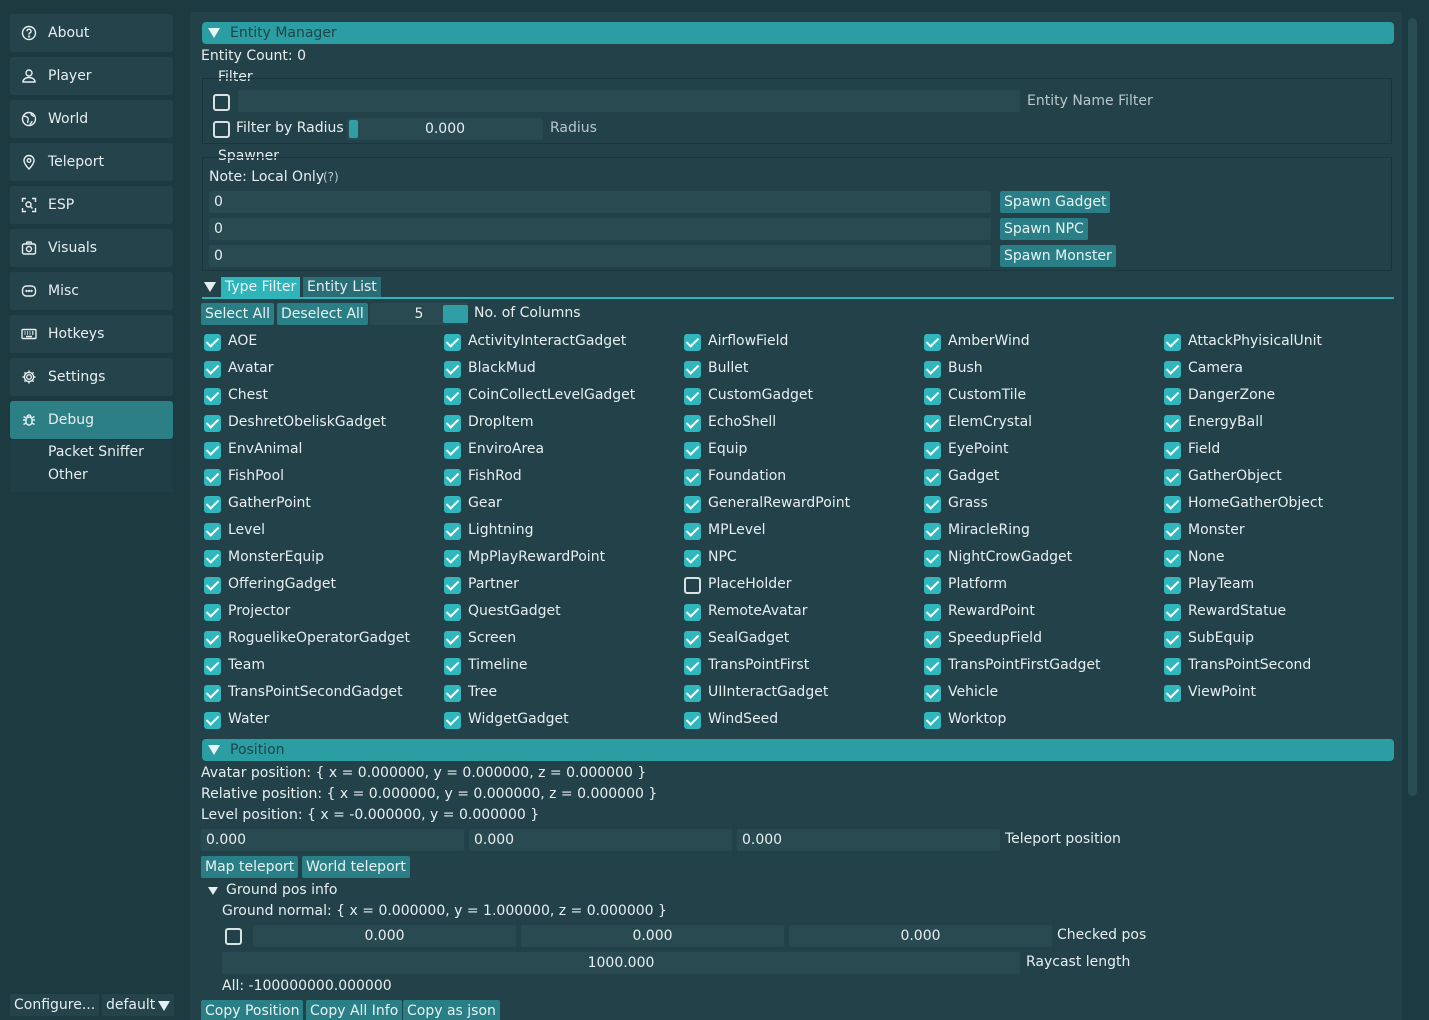  What do you see at coordinates (332, 840) in the screenshot?
I see `teleport-x-input: 0.000` at bounding box center [332, 840].